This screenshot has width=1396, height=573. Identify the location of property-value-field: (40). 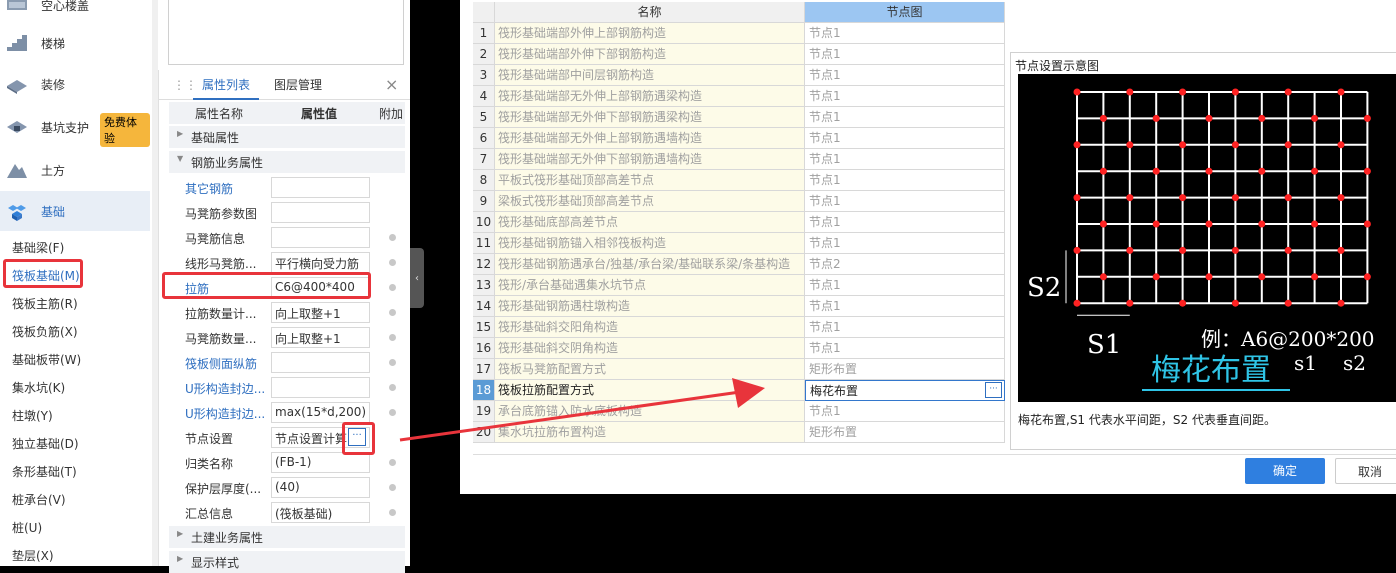
(320, 487).